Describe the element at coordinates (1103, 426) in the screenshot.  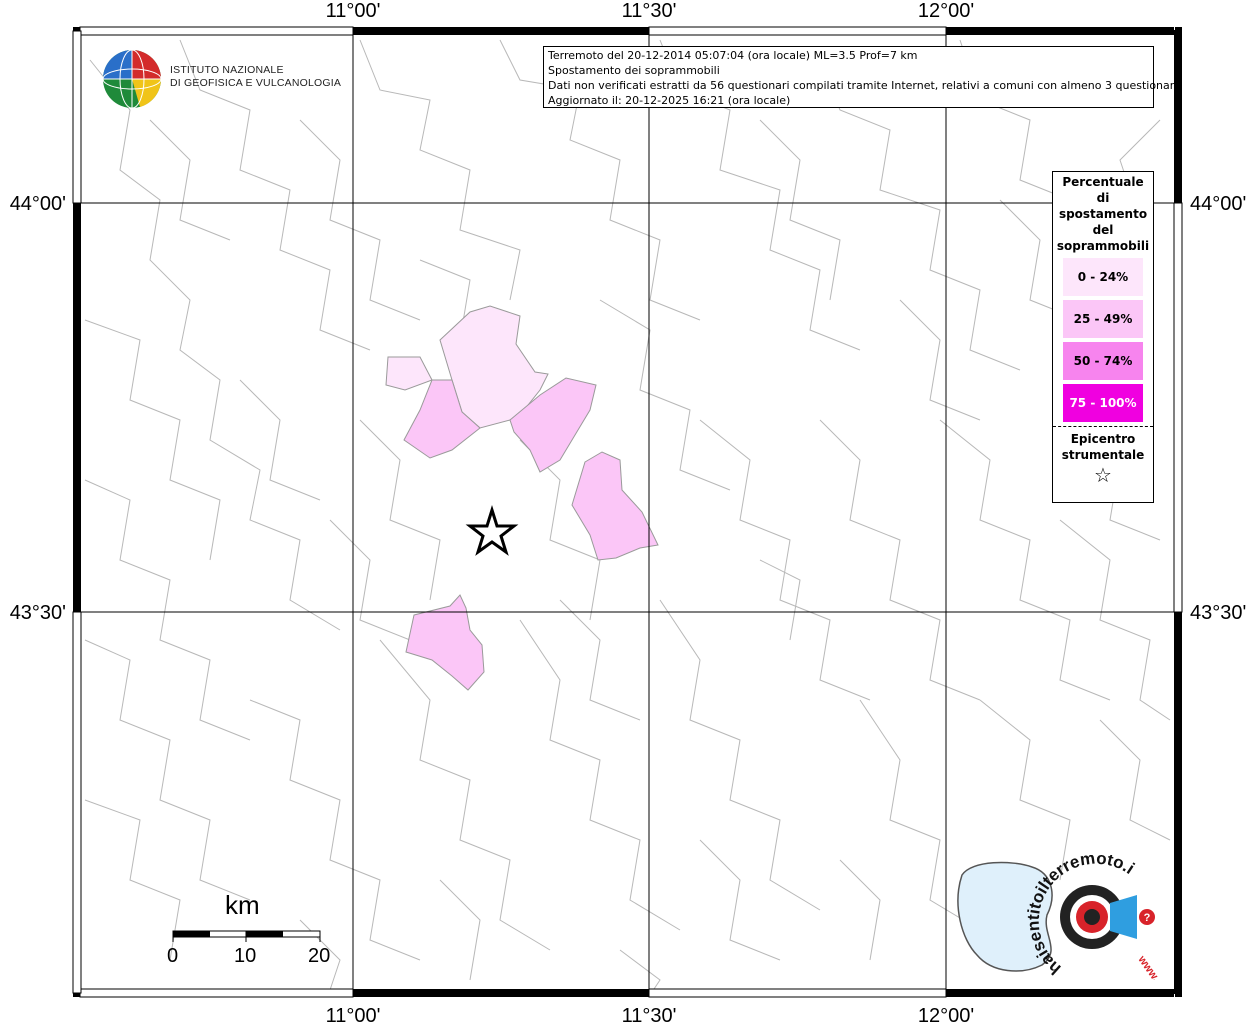
I see `legend-divider` at that location.